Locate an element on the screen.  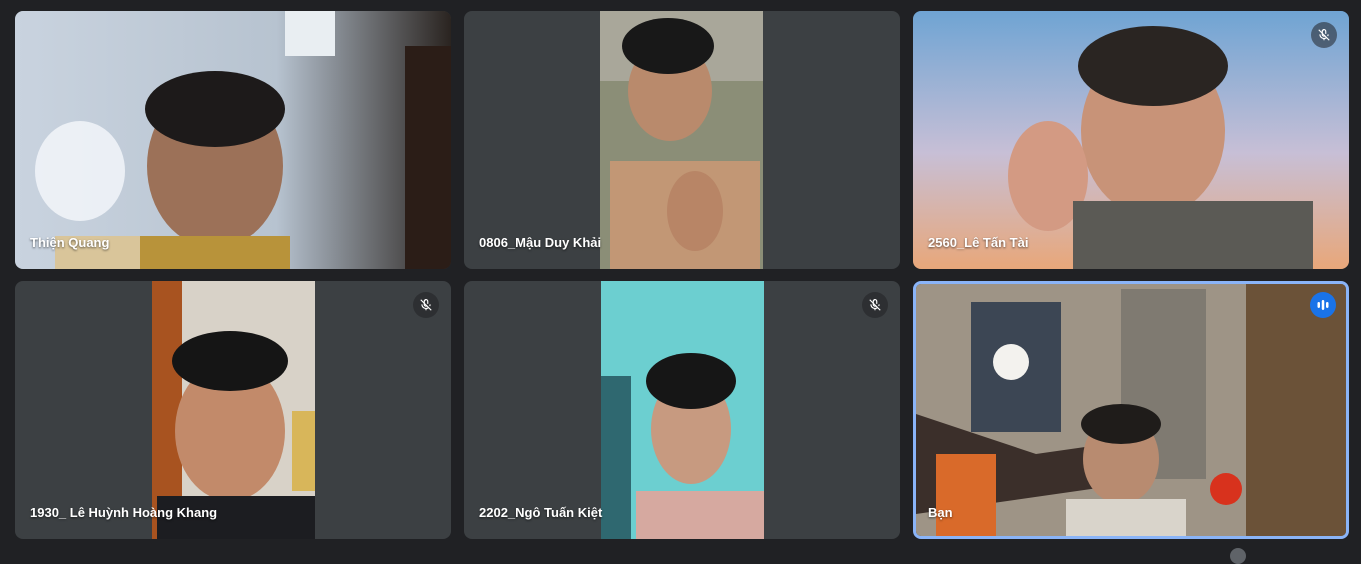
participant-name: Thiện Quang is located at coordinates (70, 242).